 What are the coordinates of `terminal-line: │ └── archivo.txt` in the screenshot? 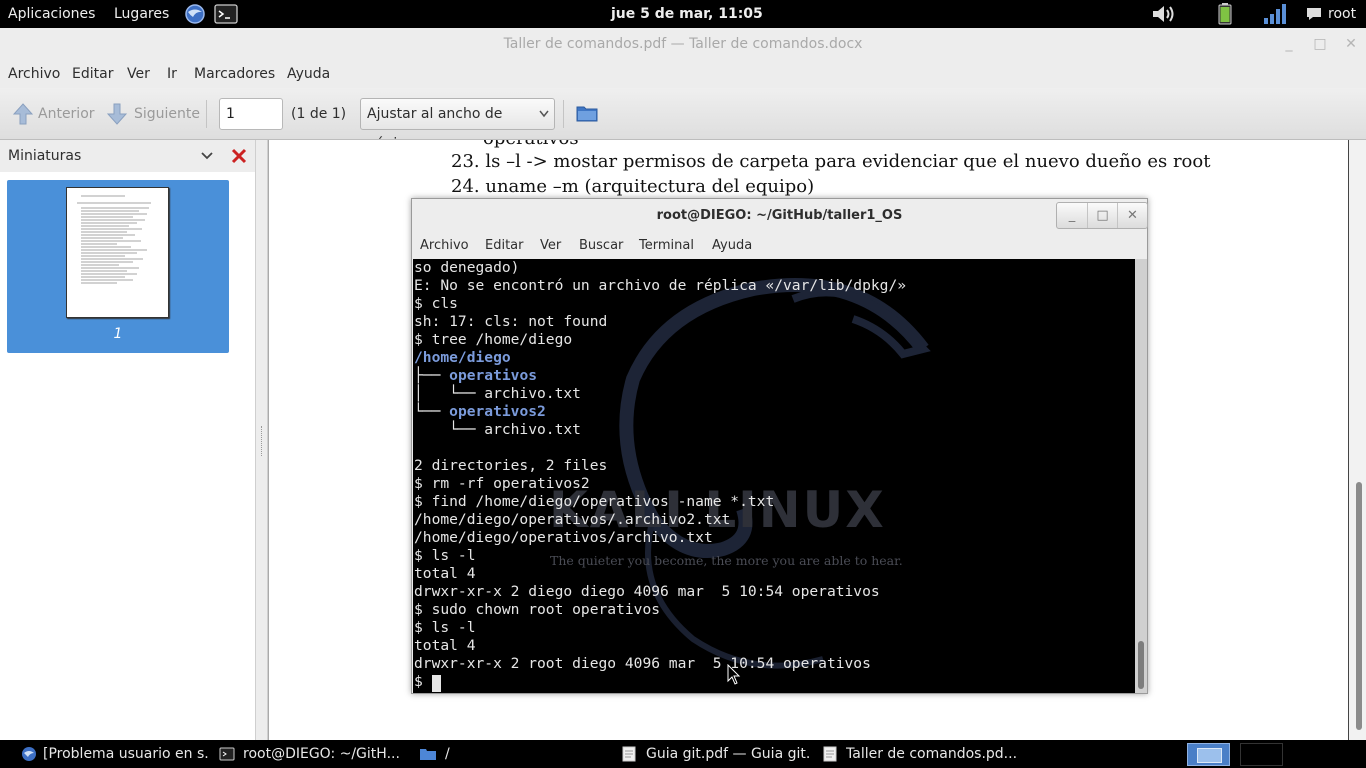 It's located at (497, 393).